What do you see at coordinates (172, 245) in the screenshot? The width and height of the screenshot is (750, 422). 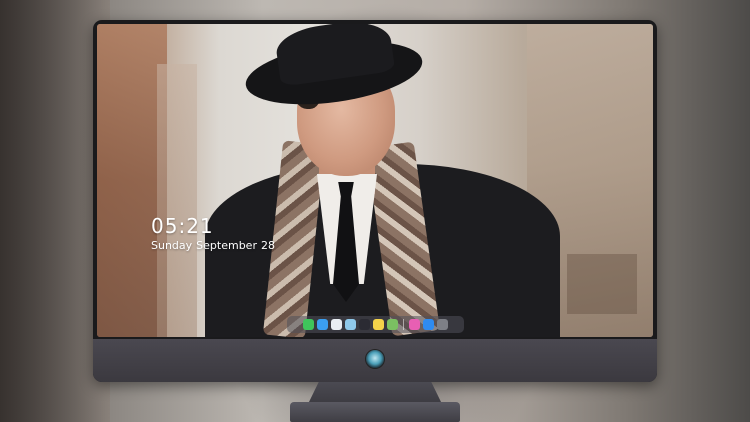 I see `lockscreen-date-day: Sunday` at bounding box center [172, 245].